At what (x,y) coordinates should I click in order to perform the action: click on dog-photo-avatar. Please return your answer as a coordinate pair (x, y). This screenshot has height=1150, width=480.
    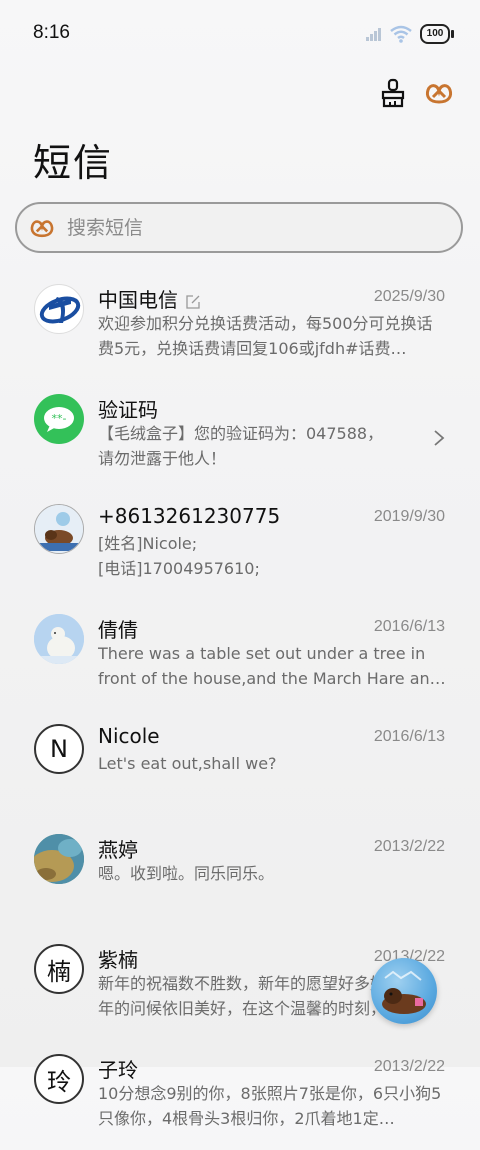
    Looking at the image, I should click on (59, 529).